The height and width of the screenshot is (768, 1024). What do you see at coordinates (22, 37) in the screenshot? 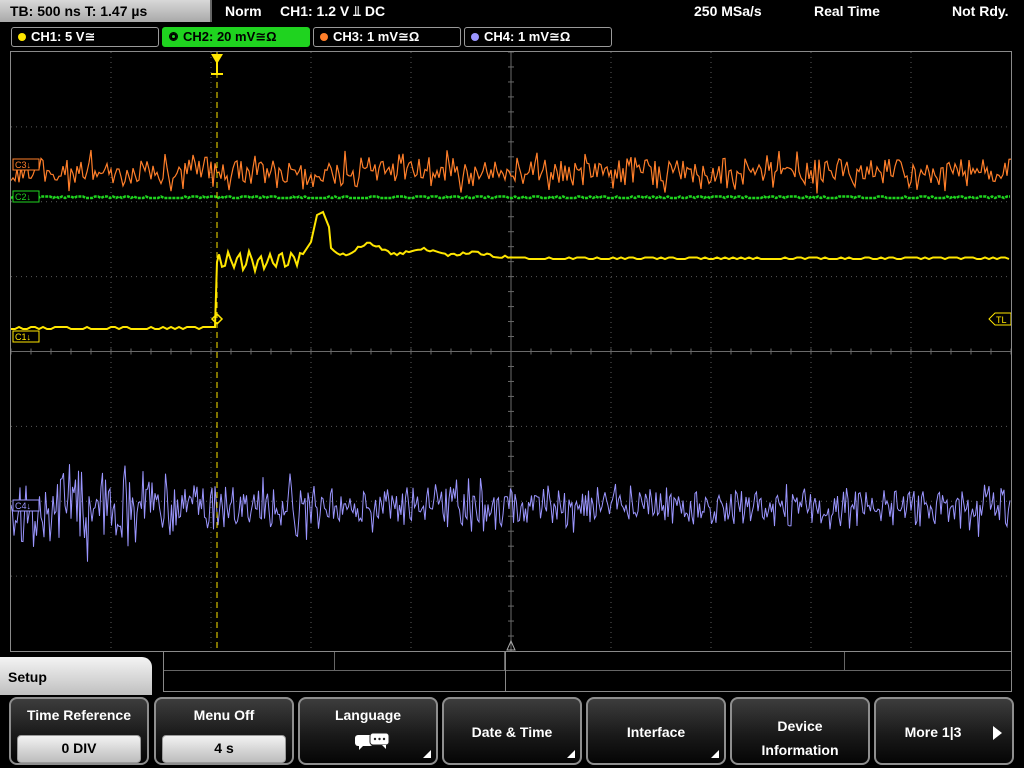
I see `ch1-color-dot` at bounding box center [22, 37].